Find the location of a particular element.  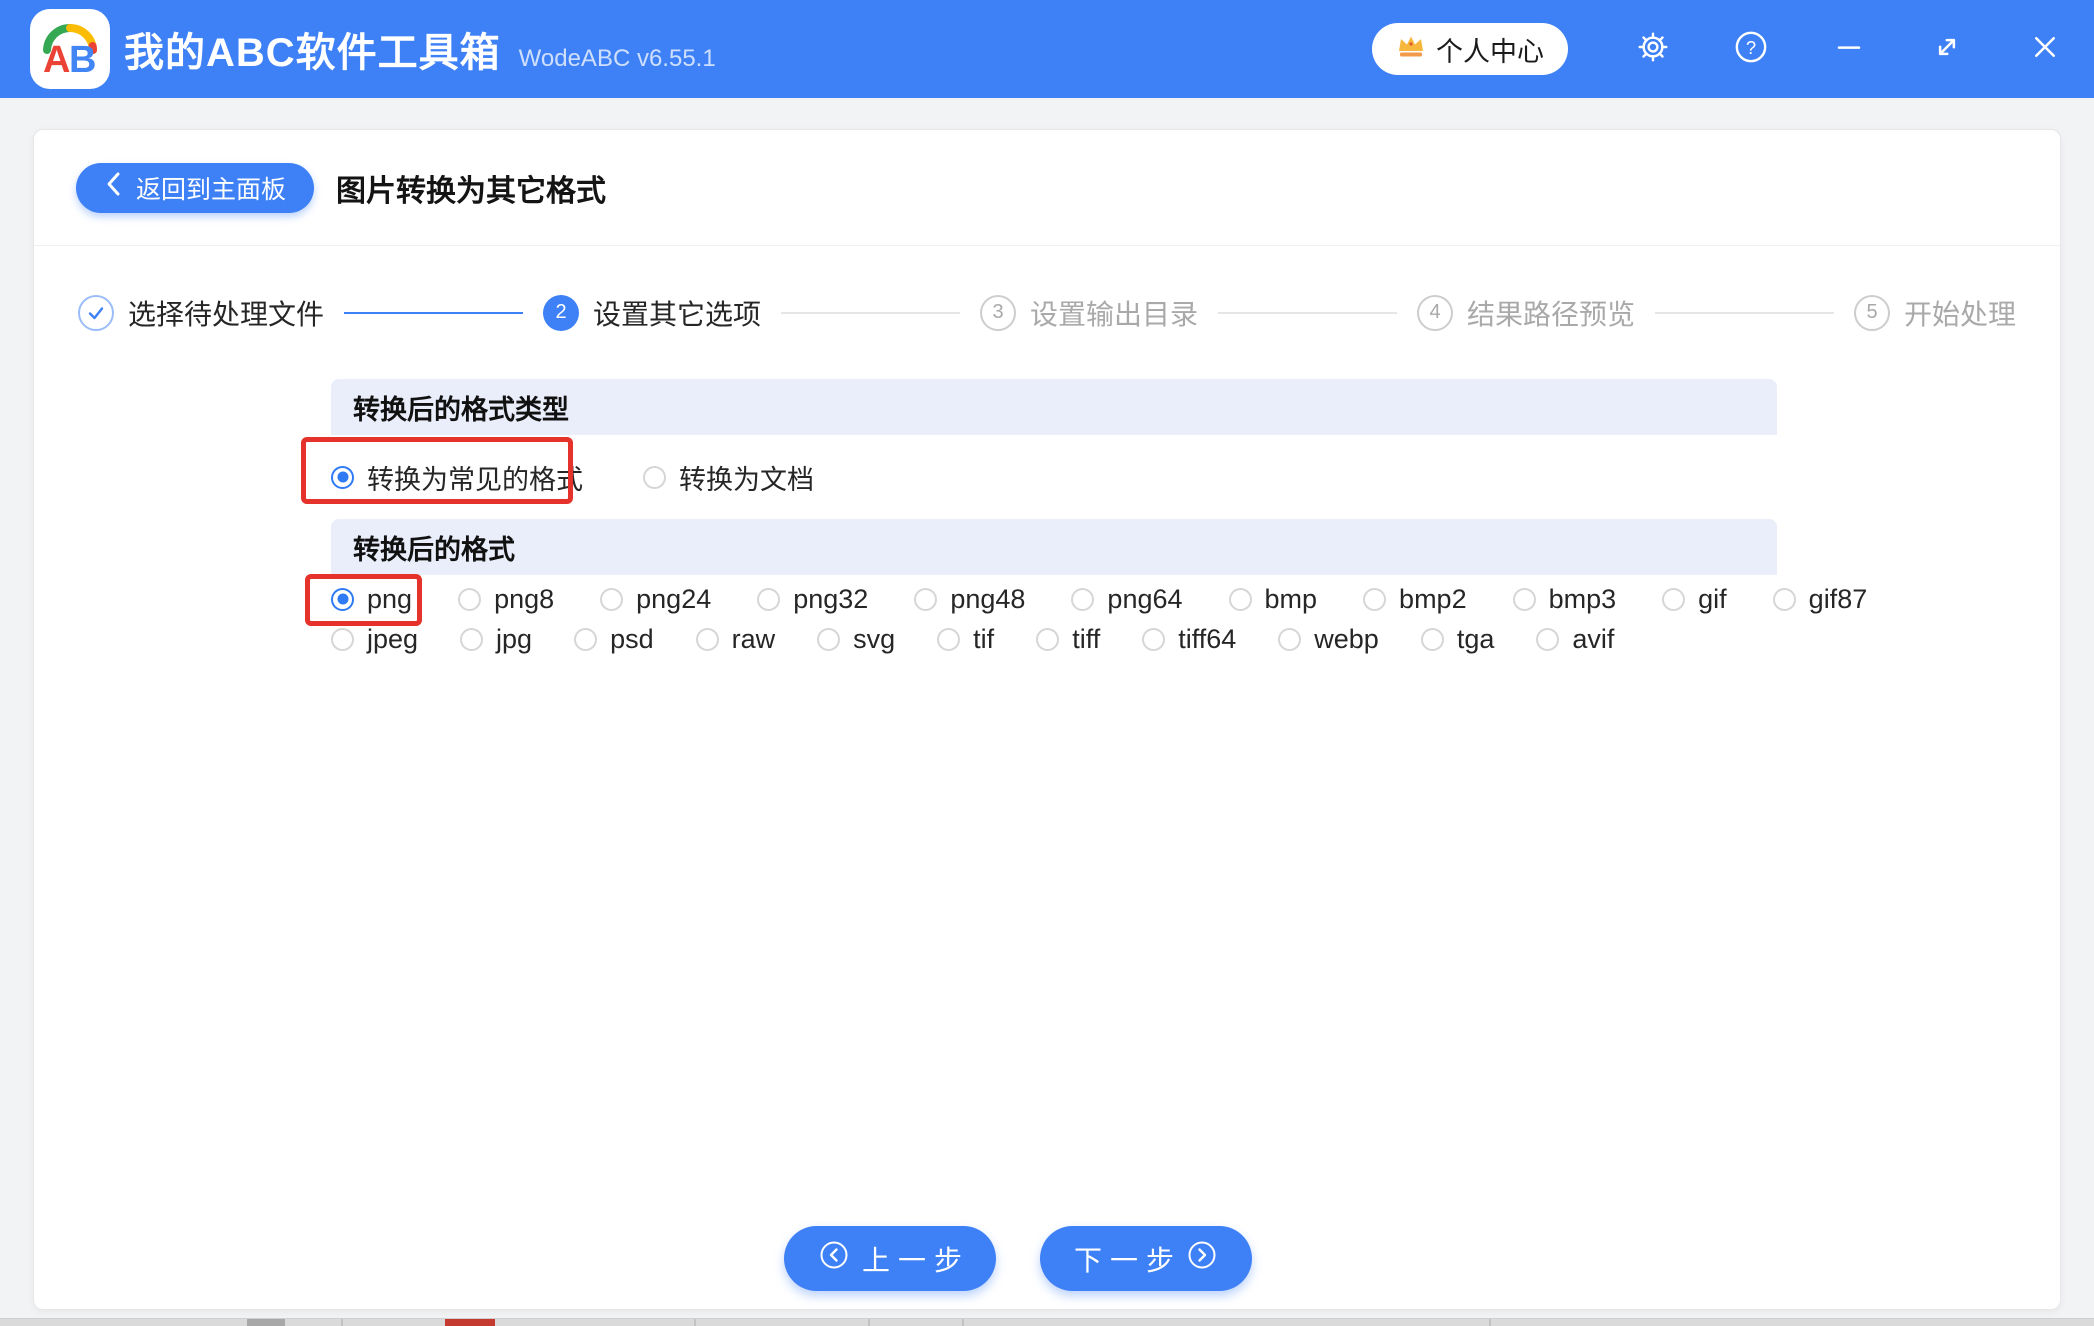

step-3-number: 3 is located at coordinates (998, 312).